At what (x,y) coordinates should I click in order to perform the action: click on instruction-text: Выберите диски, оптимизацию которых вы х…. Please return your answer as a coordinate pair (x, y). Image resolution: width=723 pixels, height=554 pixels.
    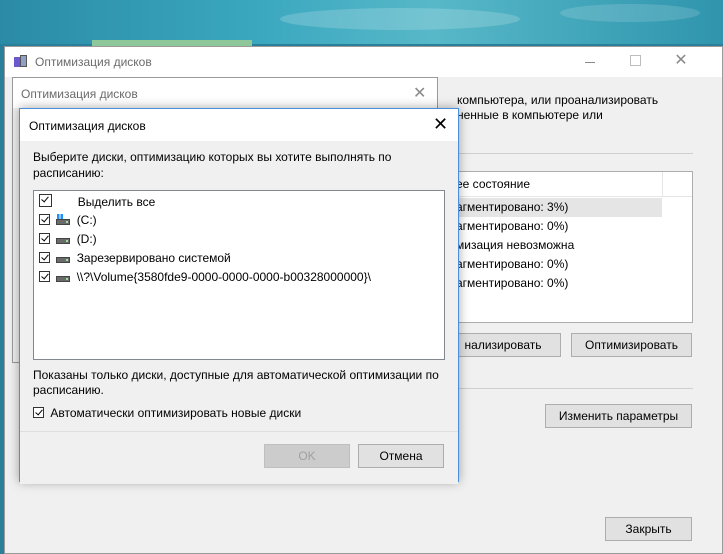
    Looking at the image, I should click on (212, 165).